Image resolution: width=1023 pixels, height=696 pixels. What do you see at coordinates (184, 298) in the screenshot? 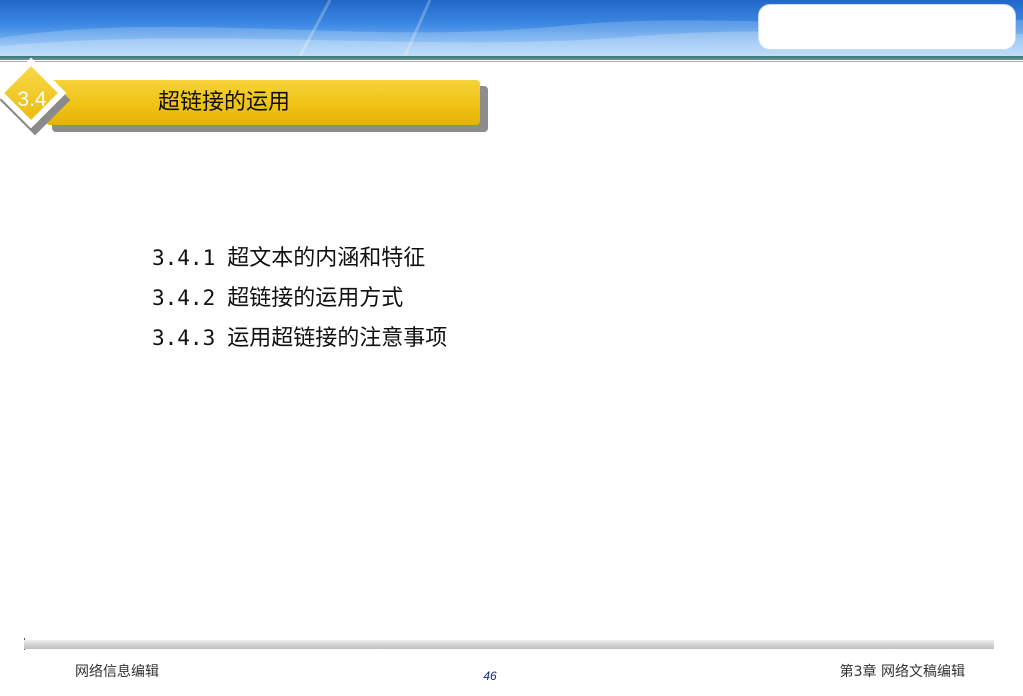
I see `subsection-number: 3.4.2` at bounding box center [184, 298].